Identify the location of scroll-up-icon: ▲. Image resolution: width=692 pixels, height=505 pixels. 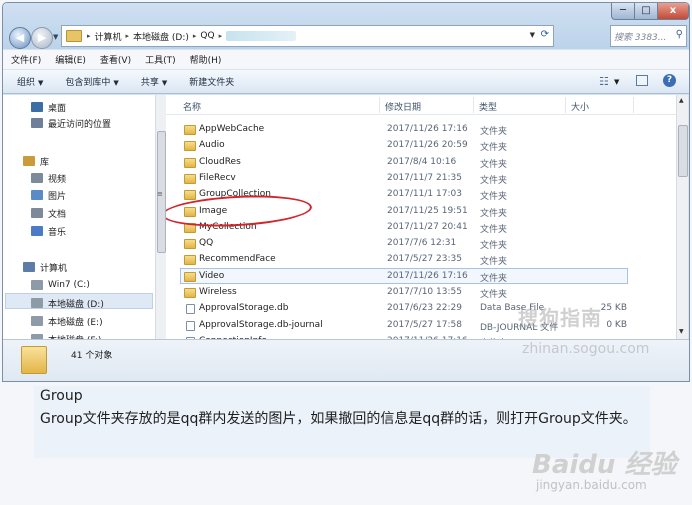
(681, 100).